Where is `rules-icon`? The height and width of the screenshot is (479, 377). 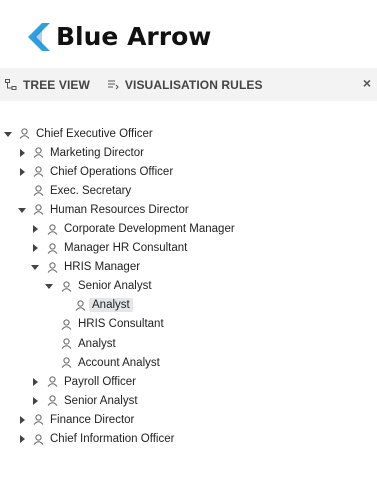 rules-icon is located at coordinates (113, 84).